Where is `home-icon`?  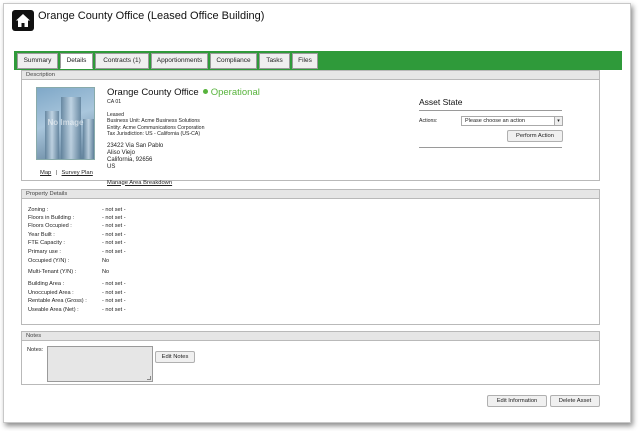 home-icon is located at coordinates (23, 20).